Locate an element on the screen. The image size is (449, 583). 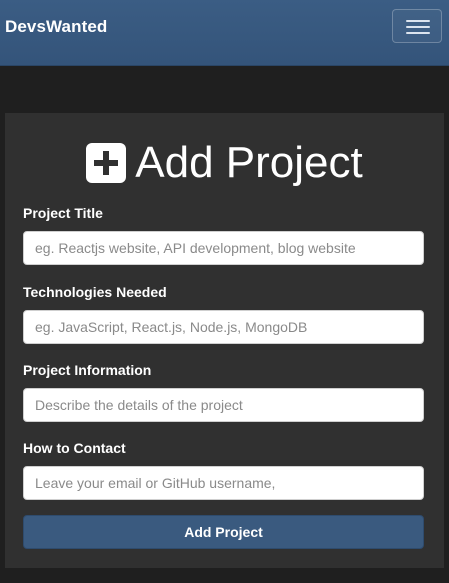
navbar-toggle-button is located at coordinates (417, 26).